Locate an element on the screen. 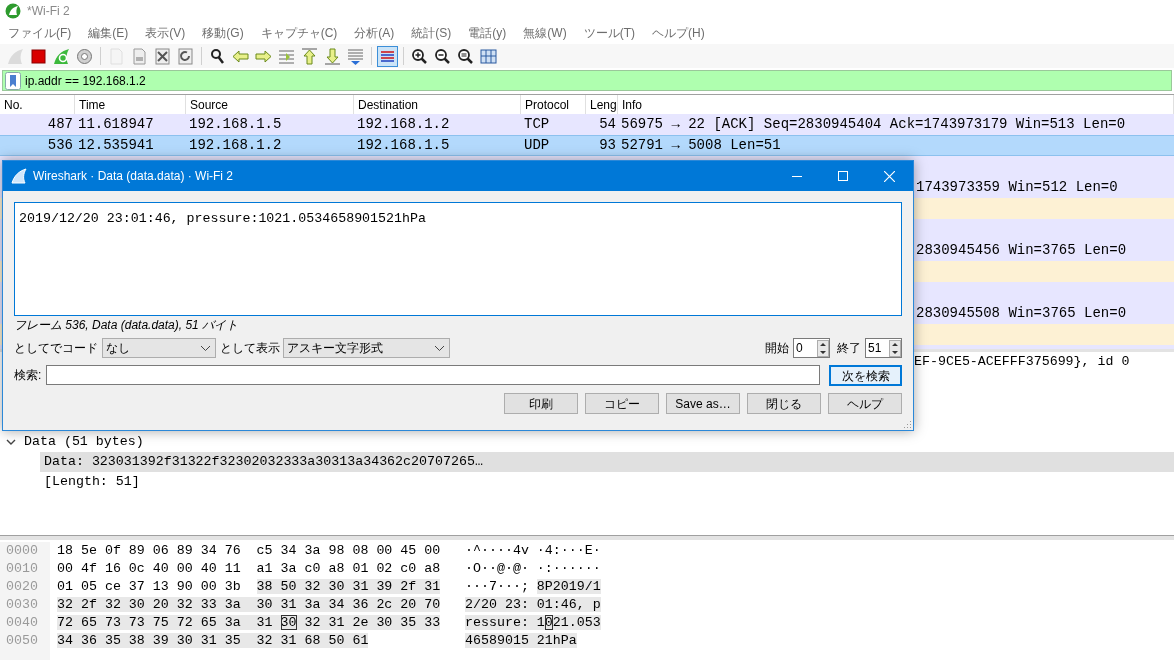  search-label: 検索: is located at coordinates (28, 375).